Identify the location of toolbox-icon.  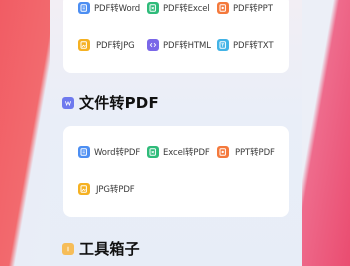
(68, 248).